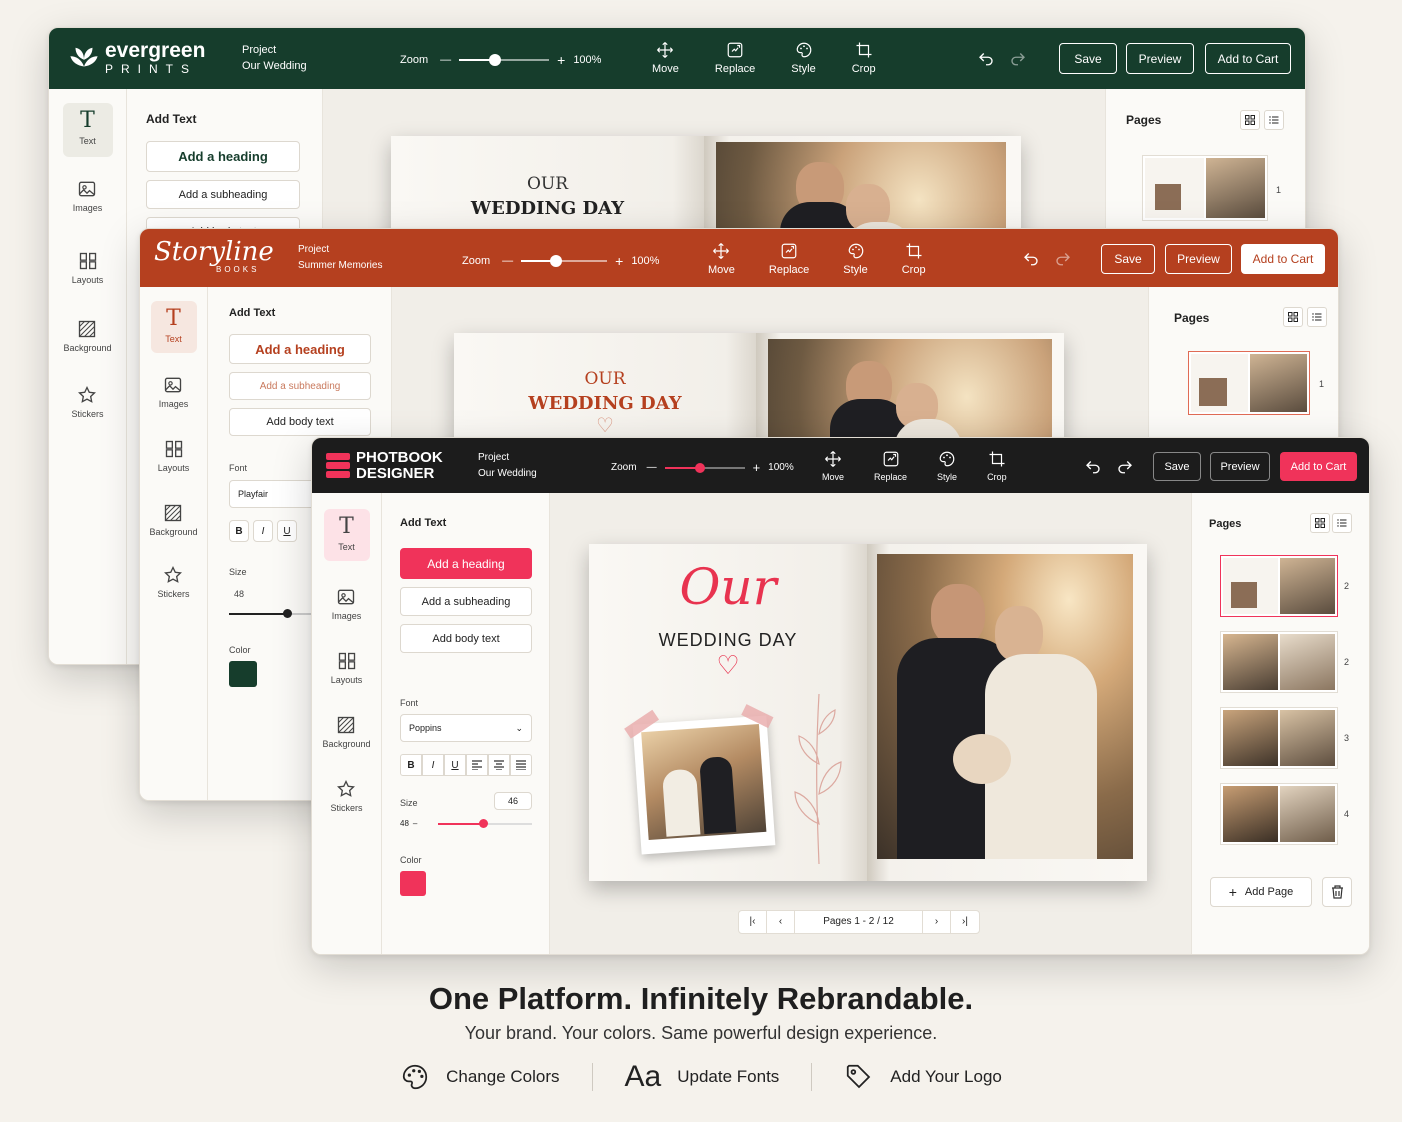 This screenshot has height=1122, width=1402. I want to click on delete-page-button, so click(1337, 892).